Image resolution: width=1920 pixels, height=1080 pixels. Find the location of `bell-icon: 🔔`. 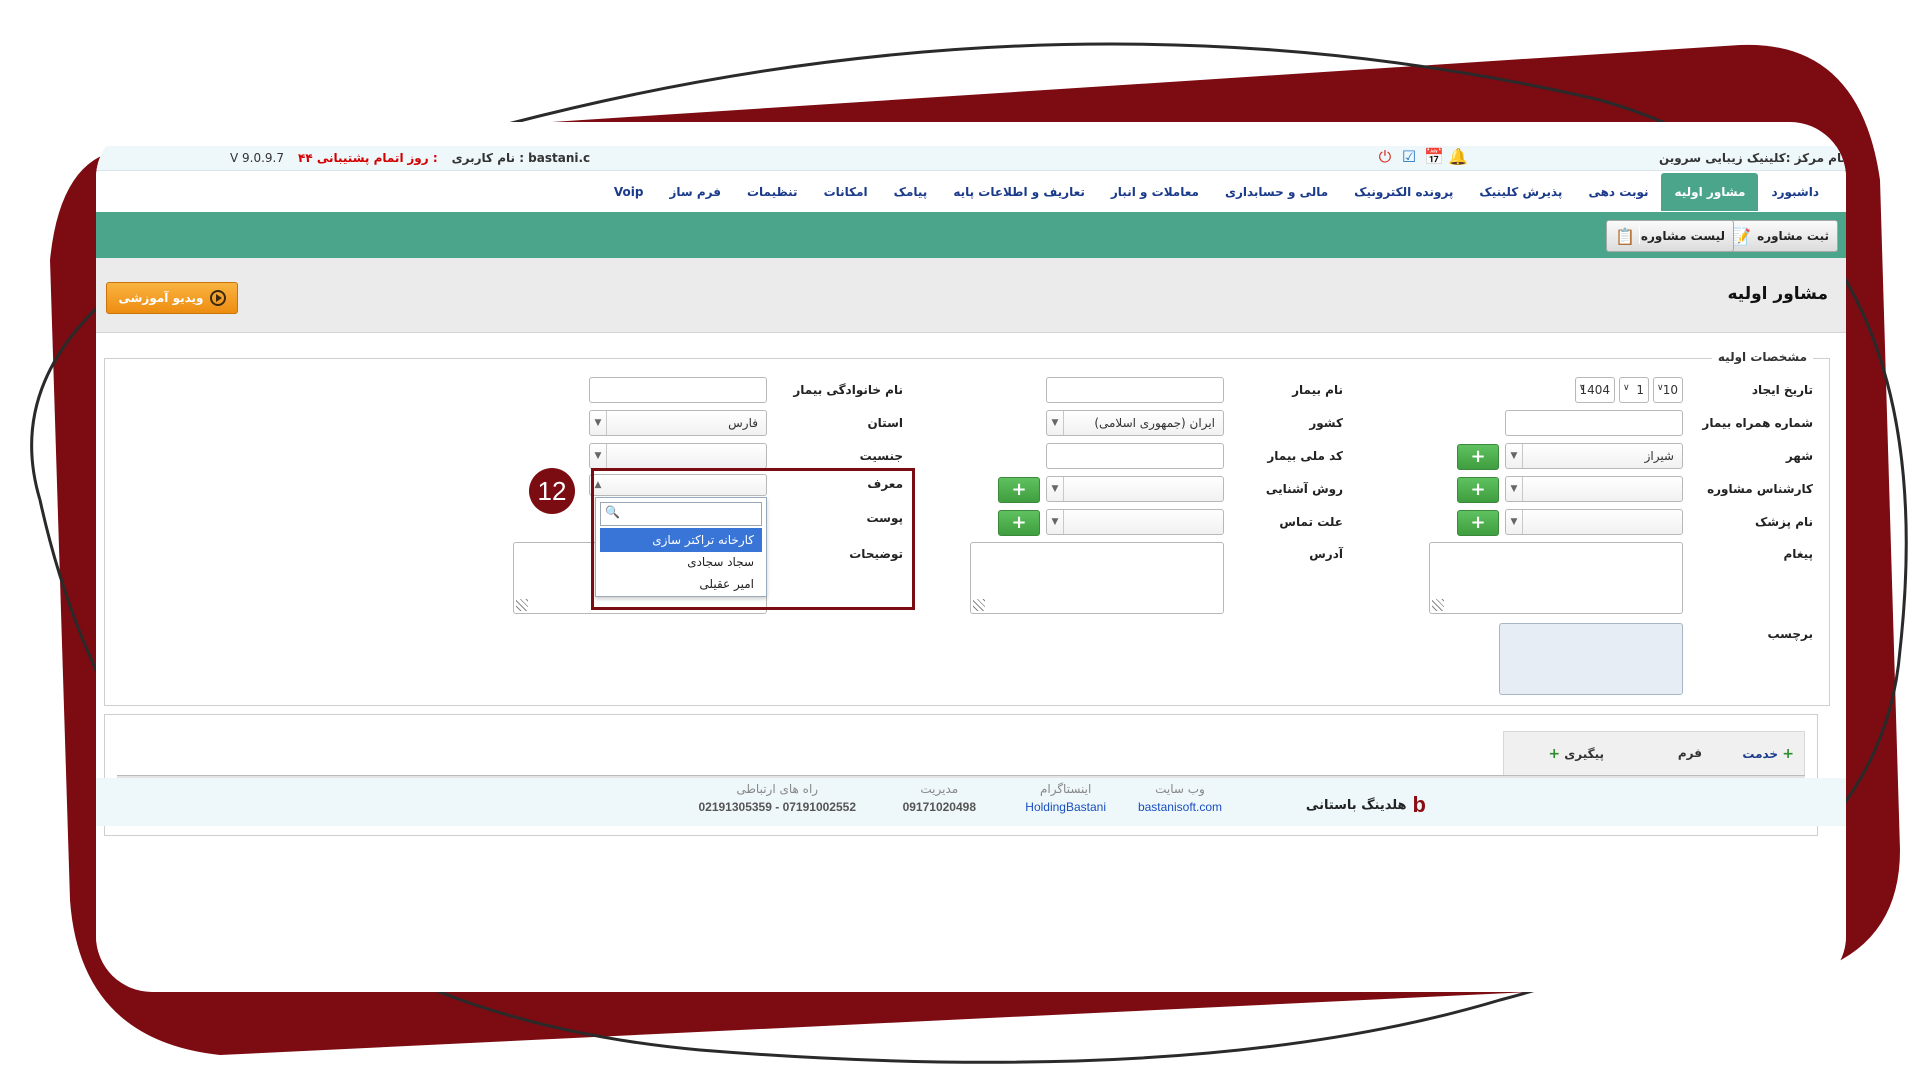

bell-icon: 🔔 is located at coordinates (1458, 157).